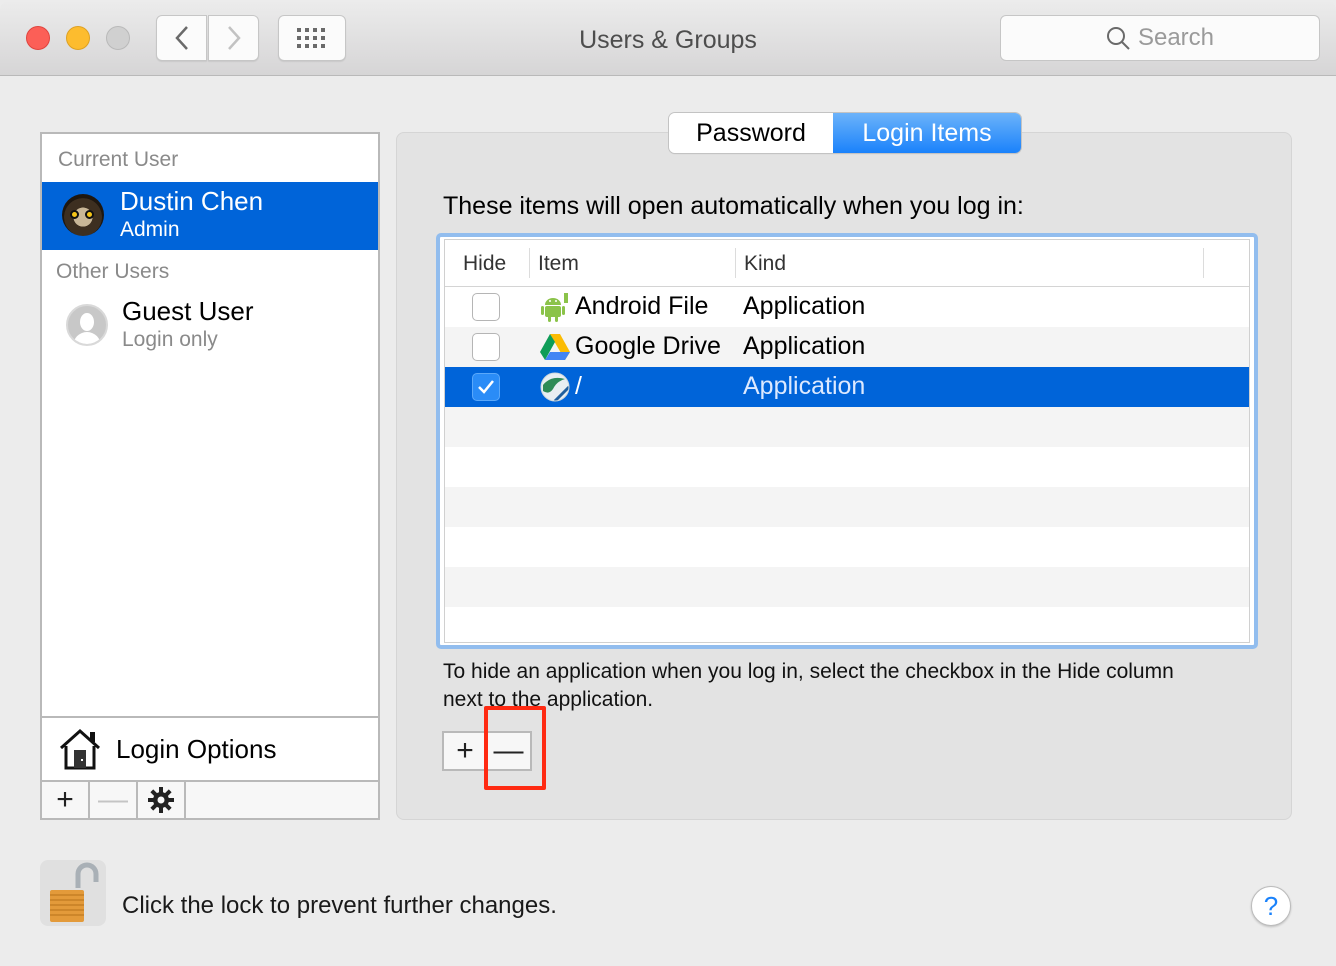 This screenshot has height=966, width=1336. What do you see at coordinates (114, 800) in the screenshot?
I see `remove-user-button: —` at bounding box center [114, 800].